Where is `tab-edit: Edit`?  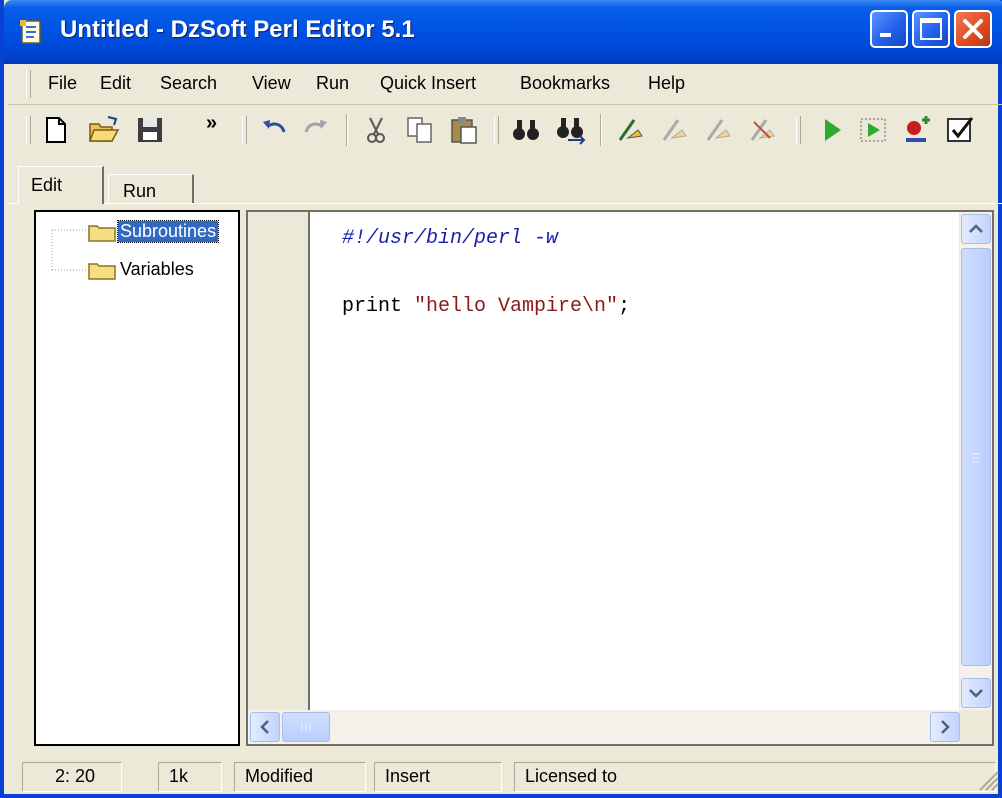
tab-edit: Edit is located at coordinates (61, 185).